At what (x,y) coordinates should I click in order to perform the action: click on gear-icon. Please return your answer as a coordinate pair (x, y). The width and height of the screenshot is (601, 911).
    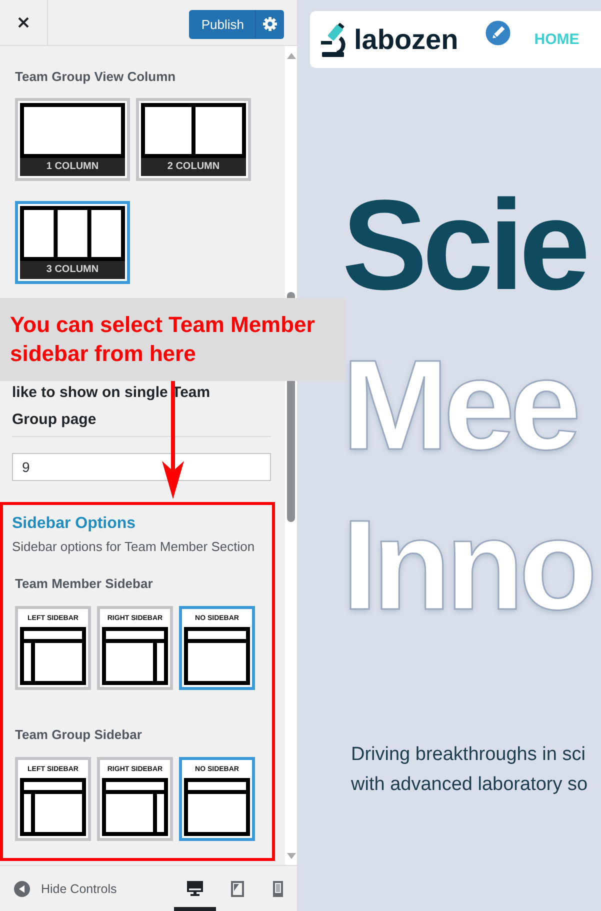
    Looking at the image, I should click on (270, 24).